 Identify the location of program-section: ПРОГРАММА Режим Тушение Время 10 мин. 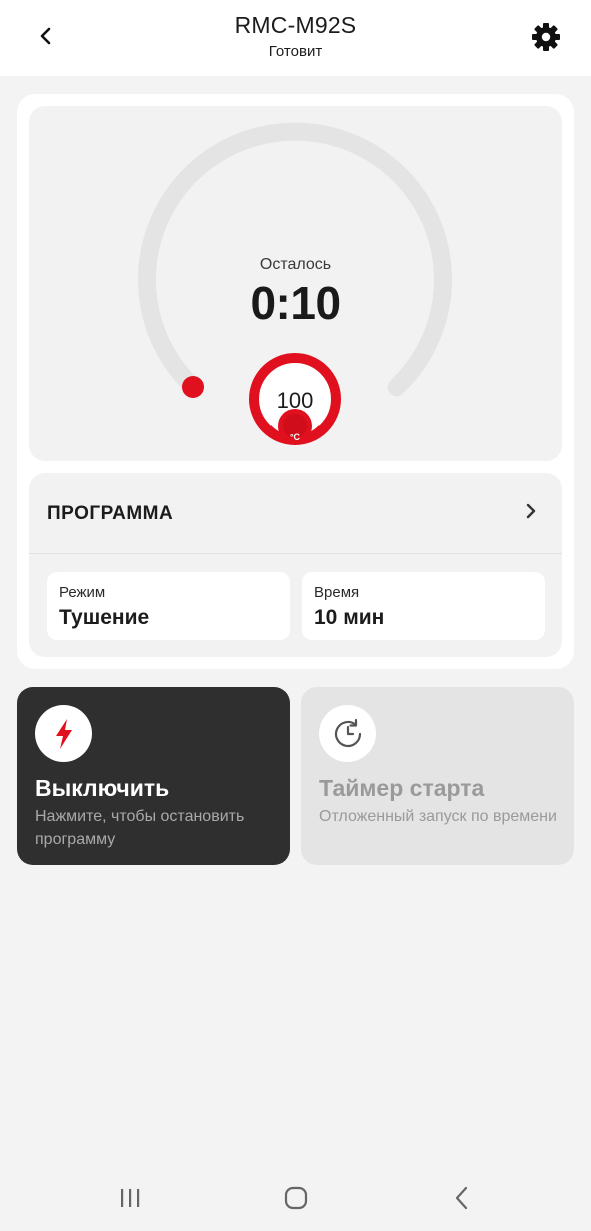
(295, 565).